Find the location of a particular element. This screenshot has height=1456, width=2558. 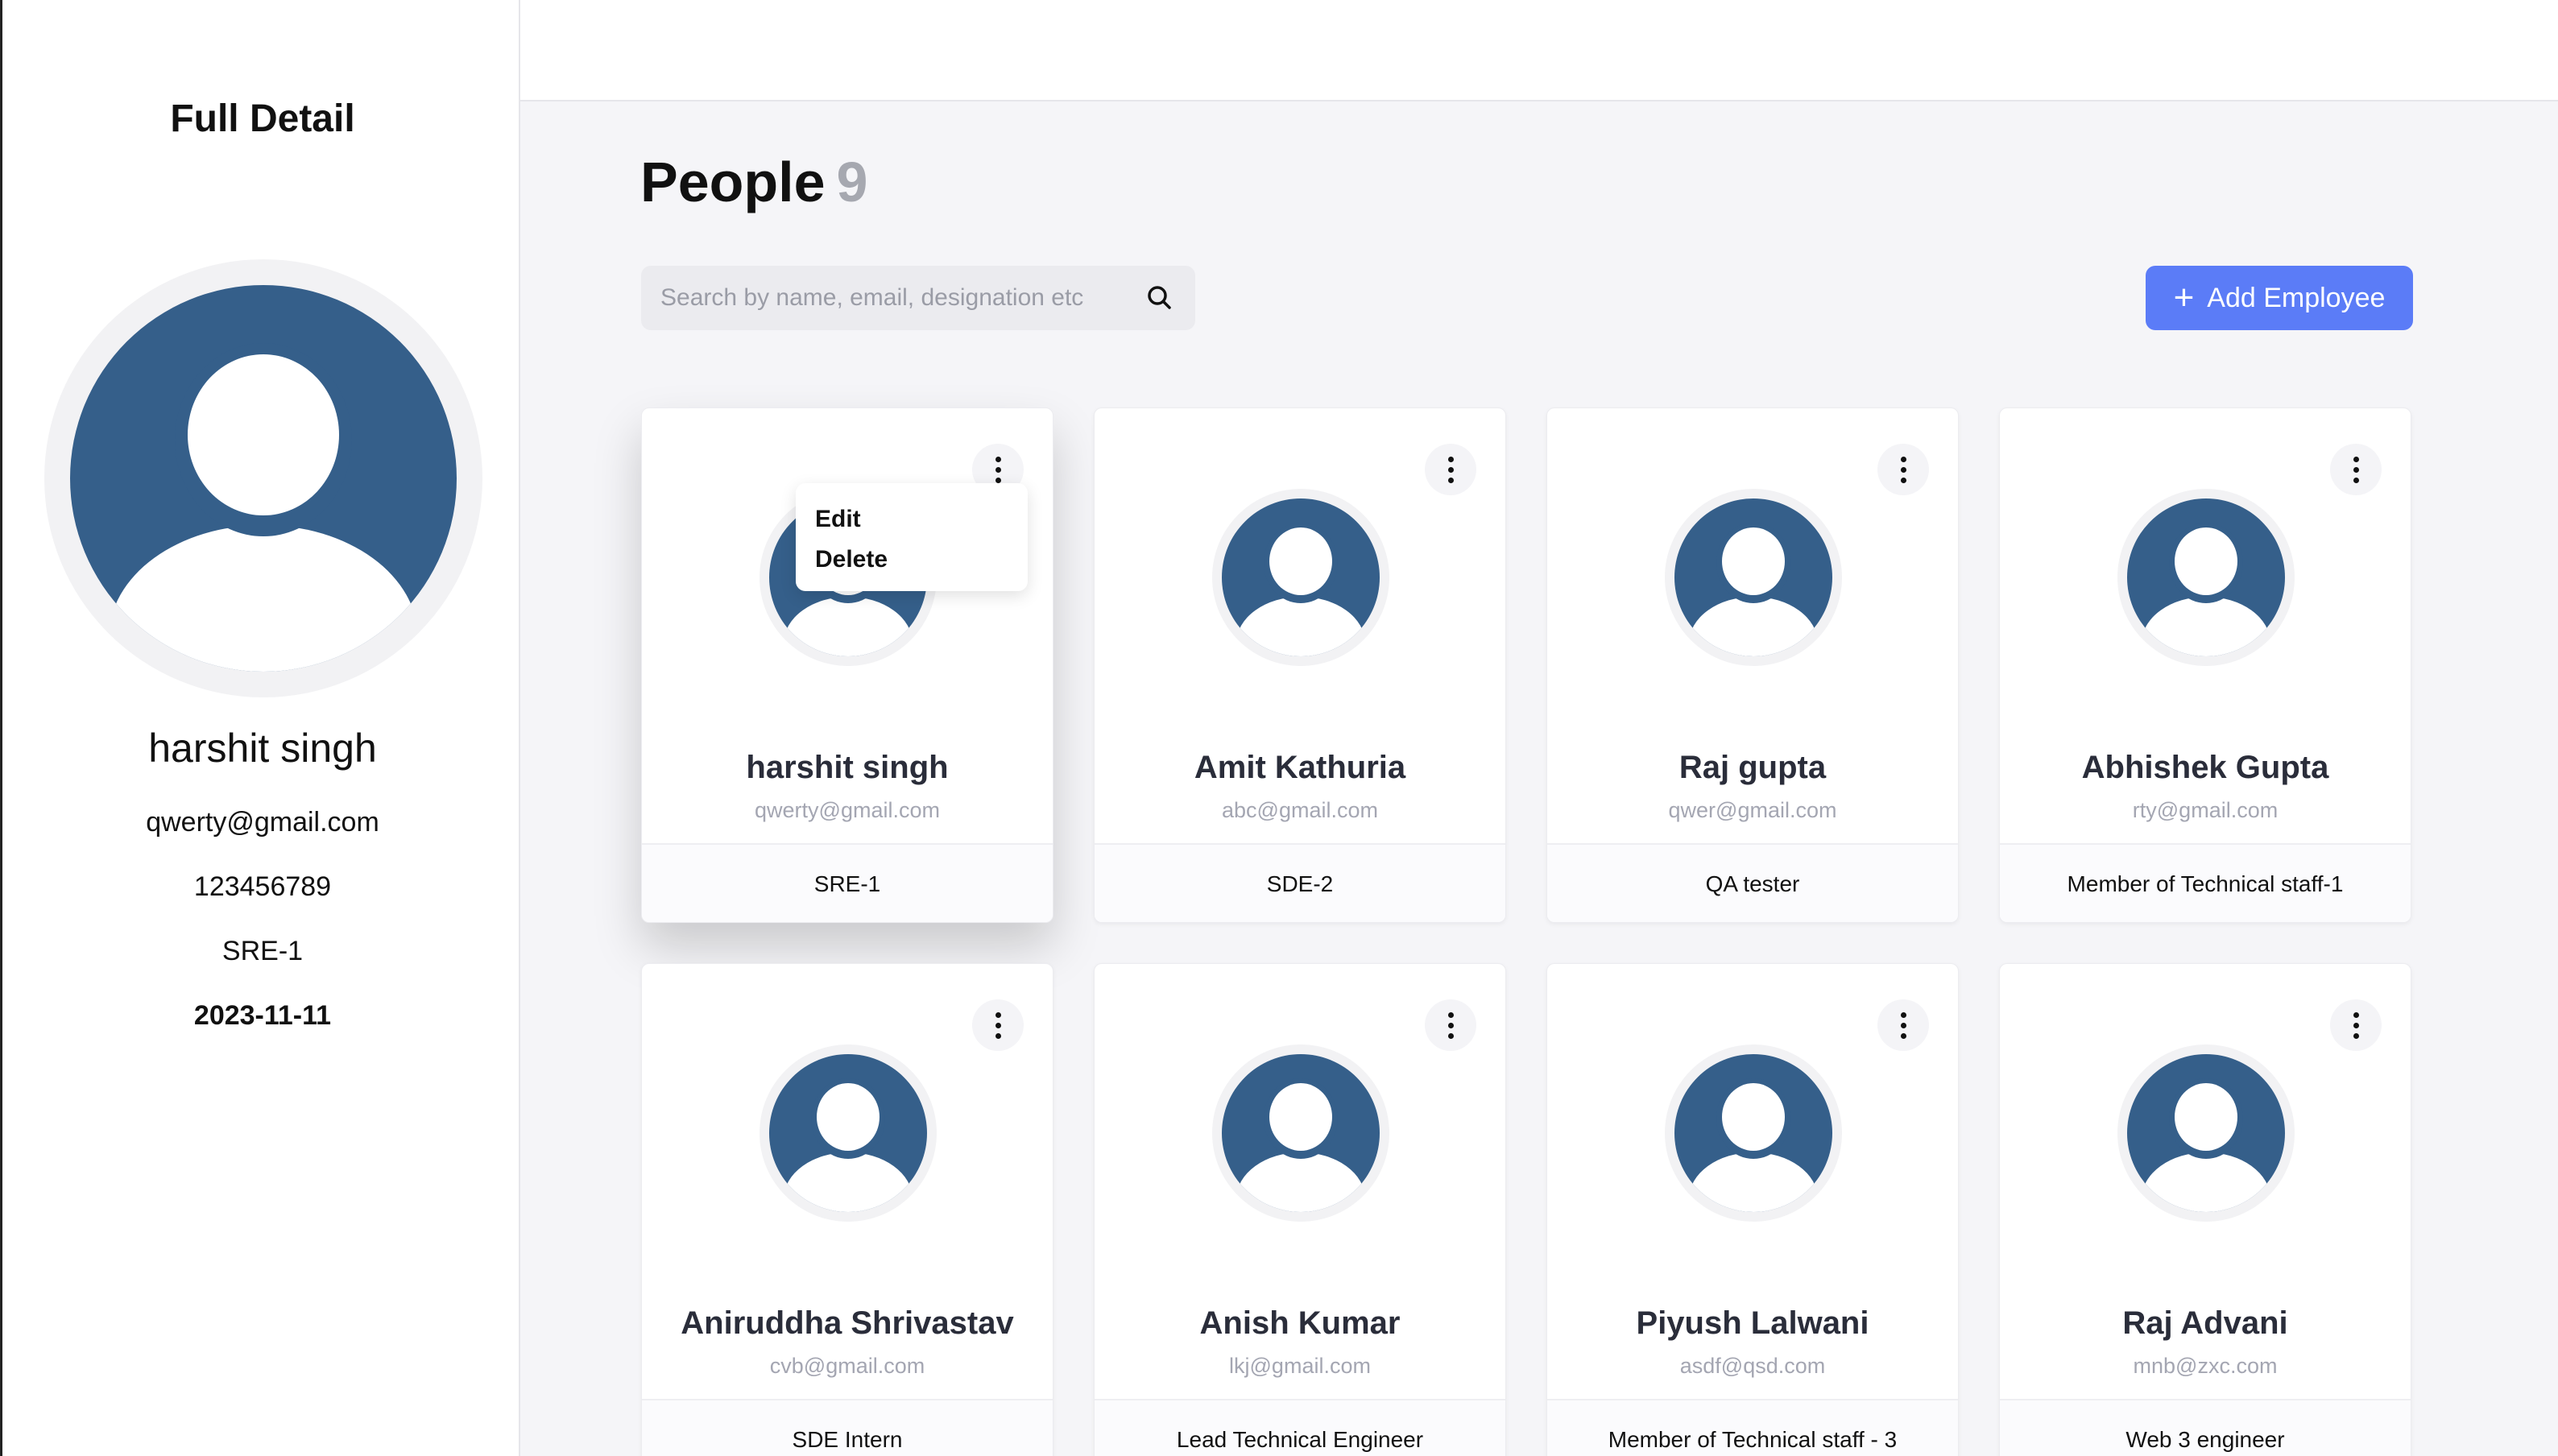

employee-name: Amit Kathuria is located at coordinates (1300, 768).